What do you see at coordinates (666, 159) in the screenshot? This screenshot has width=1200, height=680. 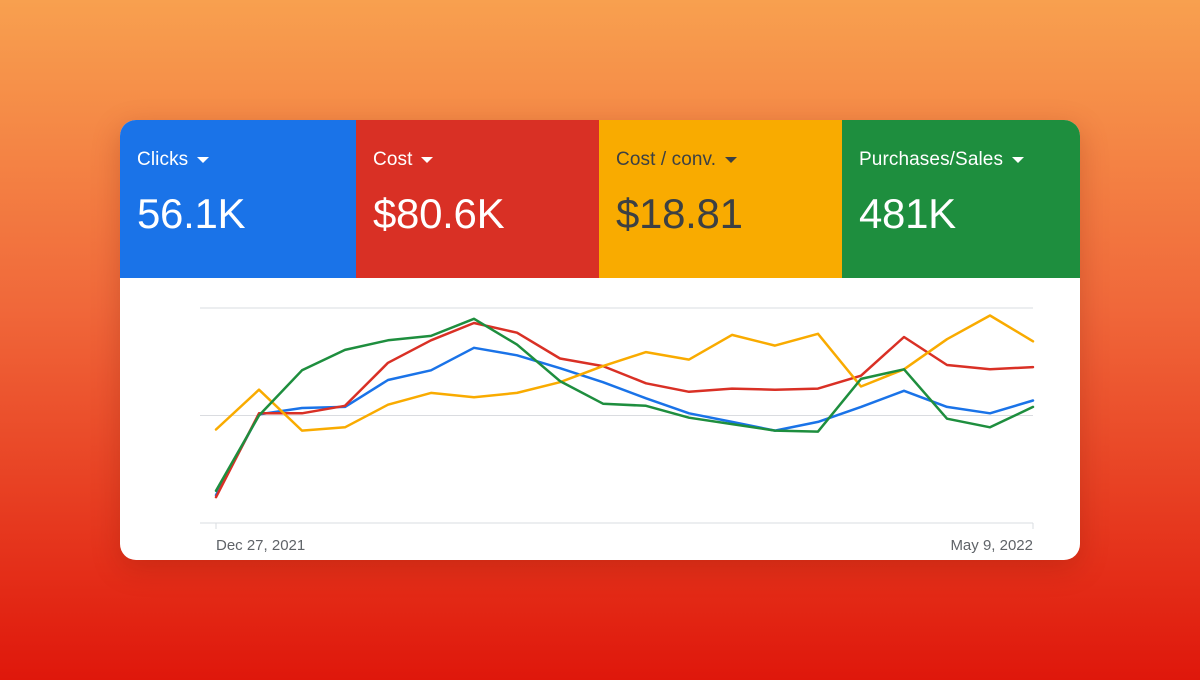 I see `metric-label-cost-per-conv: Cost / conv.` at bounding box center [666, 159].